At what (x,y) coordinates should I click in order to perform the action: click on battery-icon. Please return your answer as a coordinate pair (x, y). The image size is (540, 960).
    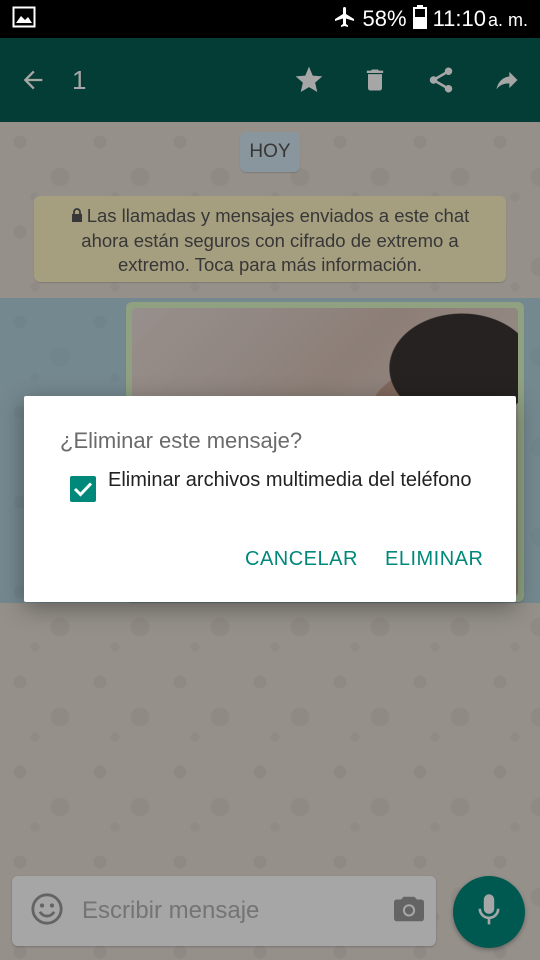
    Looking at the image, I should click on (419, 19).